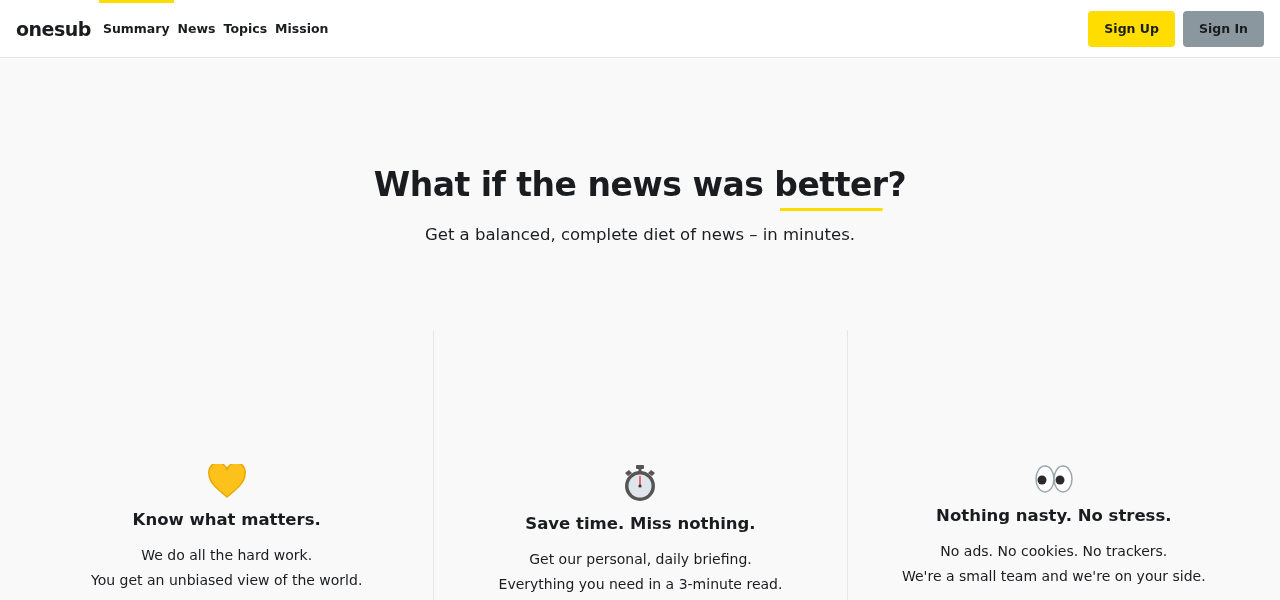 Image resolution: width=1280 pixels, height=600 pixels. Describe the element at coordinates (53, 28) in the screenshot. I see `logo: onesub` at that location.